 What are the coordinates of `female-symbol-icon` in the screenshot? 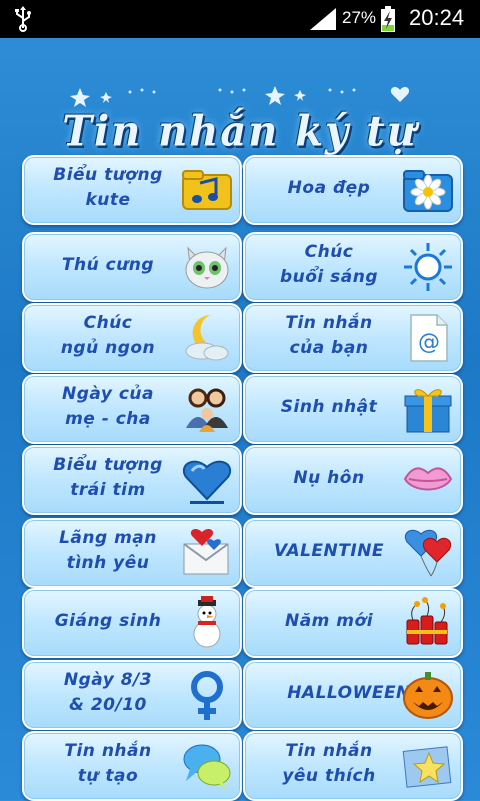 It's located at (207, 695).